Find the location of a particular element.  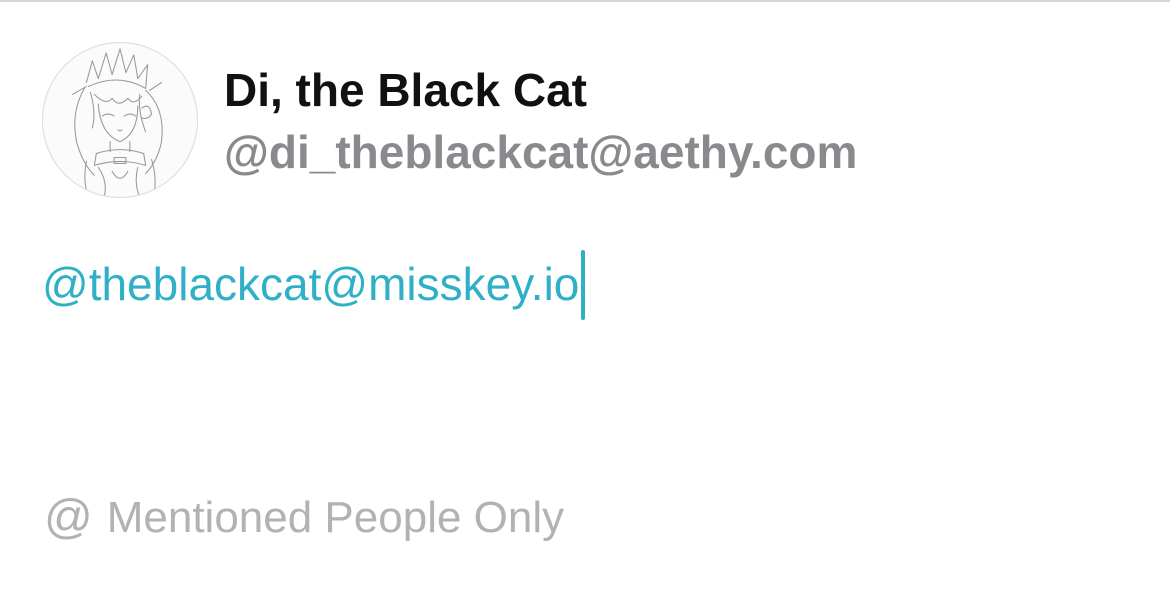

compose-text-area: @theblackcat@misskey.io is located at coordinates (585, 288).